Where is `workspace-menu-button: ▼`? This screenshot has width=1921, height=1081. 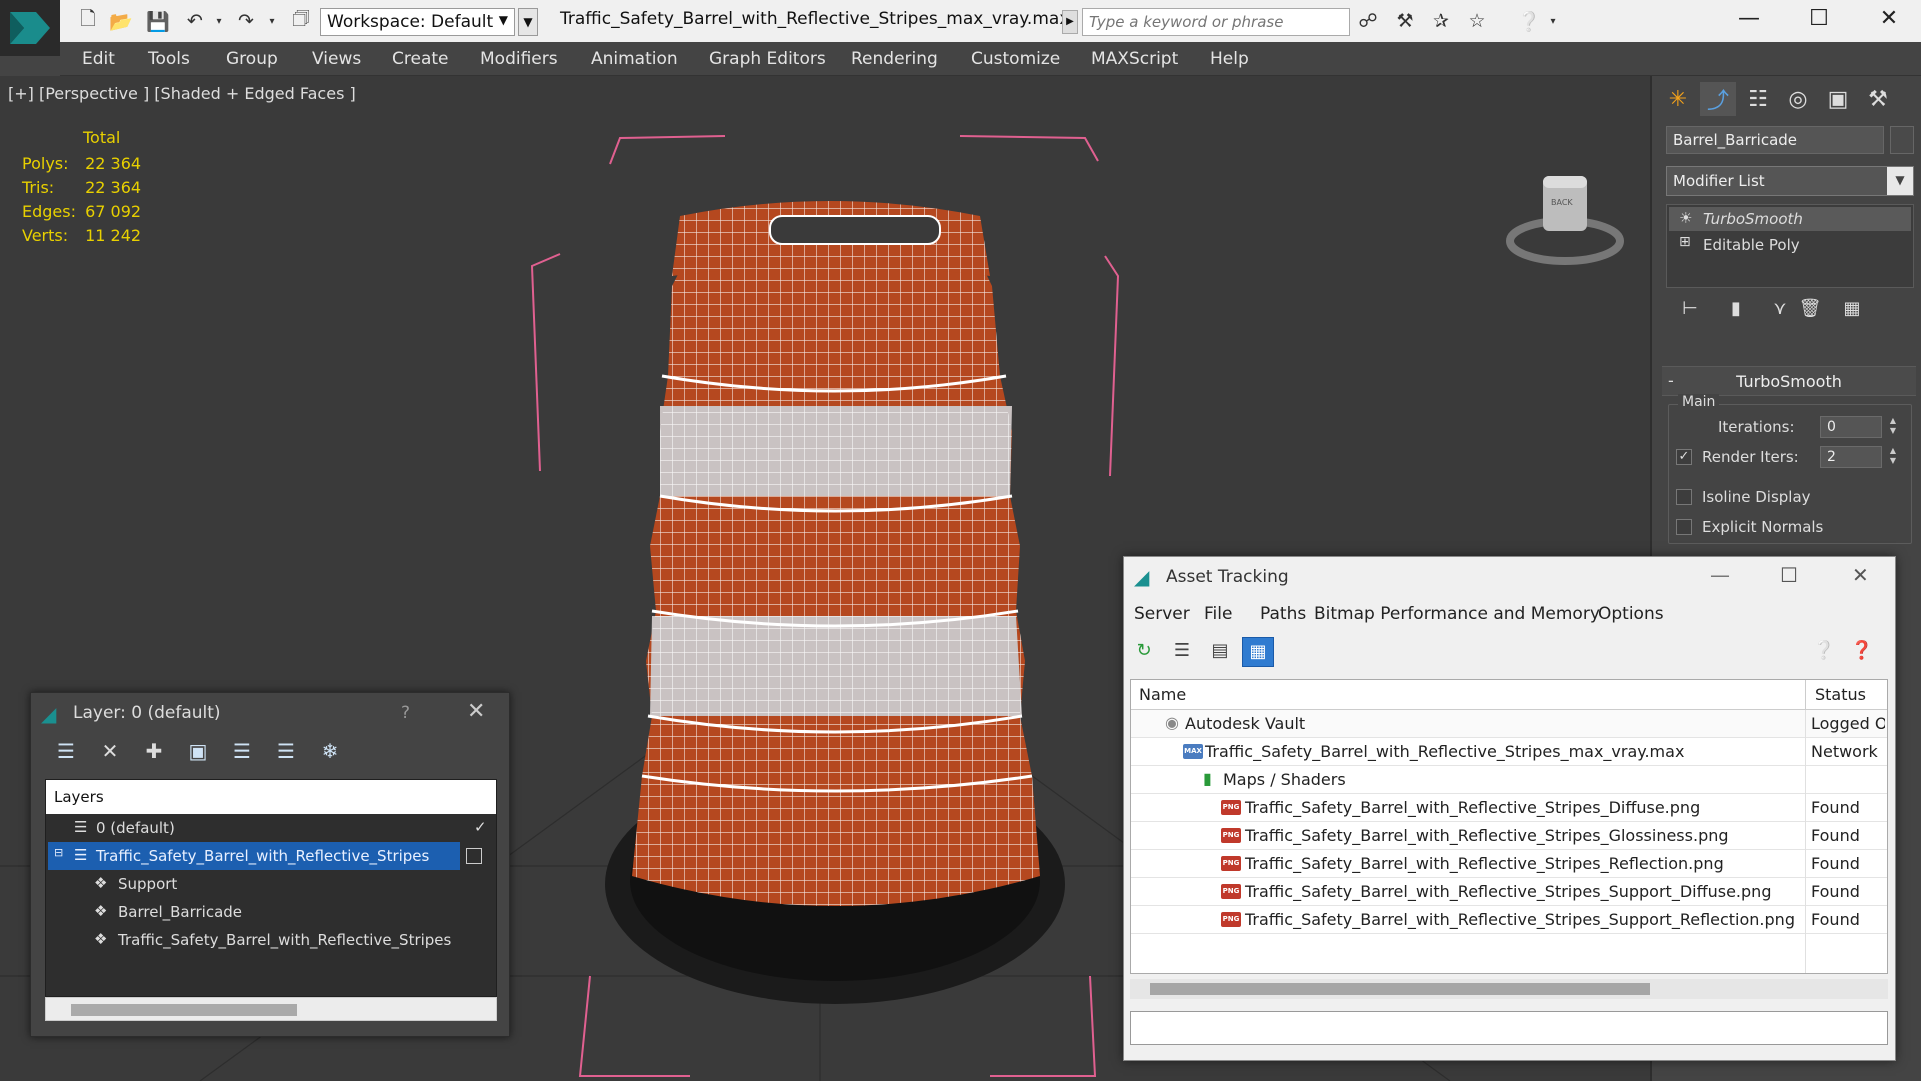
workspace-menu-button: ▼ is located at coordinates (528, 22).